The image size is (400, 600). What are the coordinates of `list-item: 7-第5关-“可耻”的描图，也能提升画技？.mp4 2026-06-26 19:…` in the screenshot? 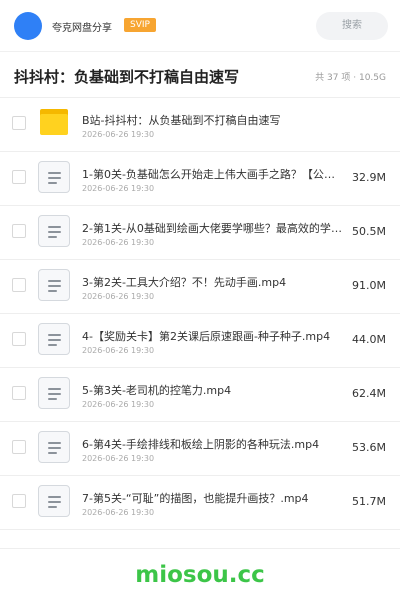 It's located at (200, 503).